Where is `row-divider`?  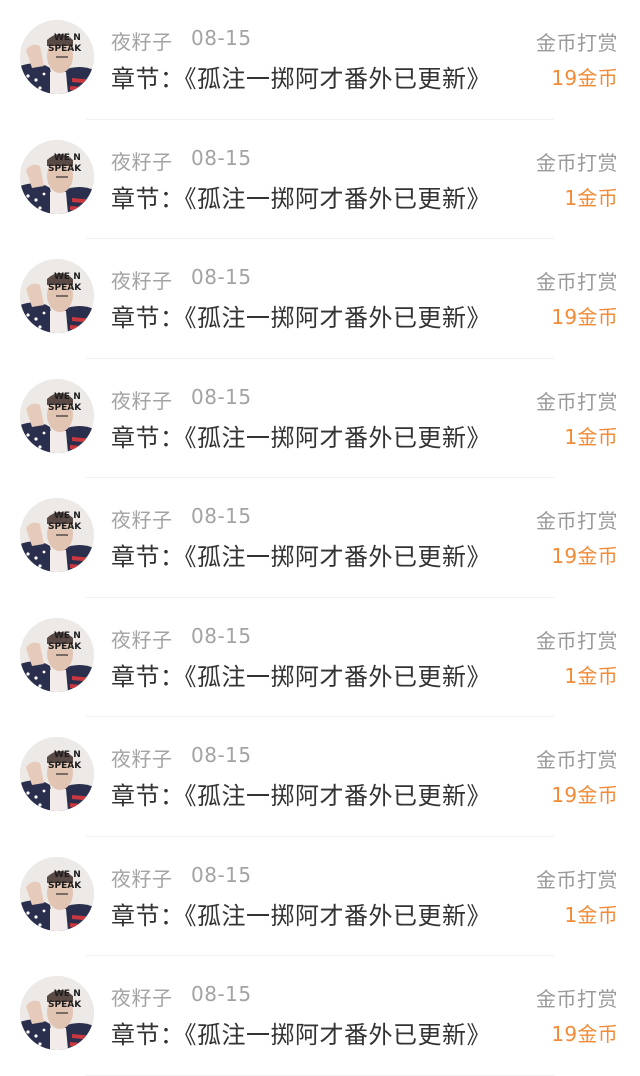 row-divider is located at coordinates (320, 1075).